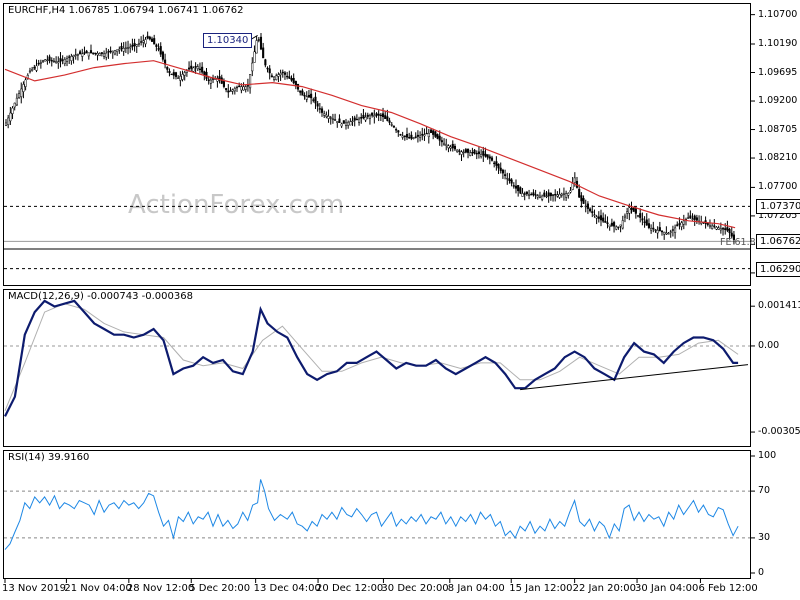  Describe the element at coordinates (728, 588) in the screenshot. I see `x-tick-label: 6 Feb 12:00` at that location.